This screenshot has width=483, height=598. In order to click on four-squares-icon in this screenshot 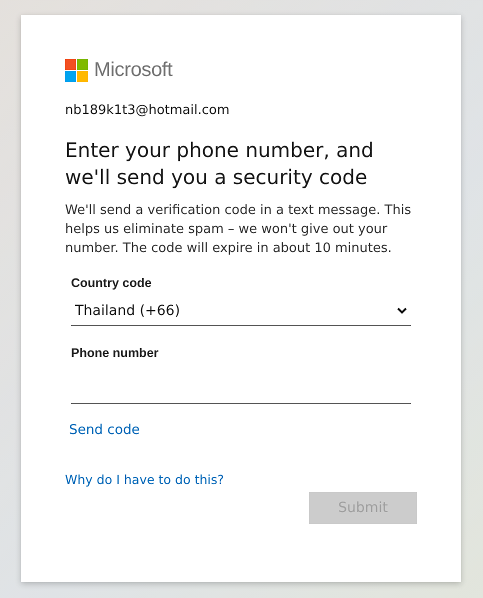, I will do `click(76, 70)`.